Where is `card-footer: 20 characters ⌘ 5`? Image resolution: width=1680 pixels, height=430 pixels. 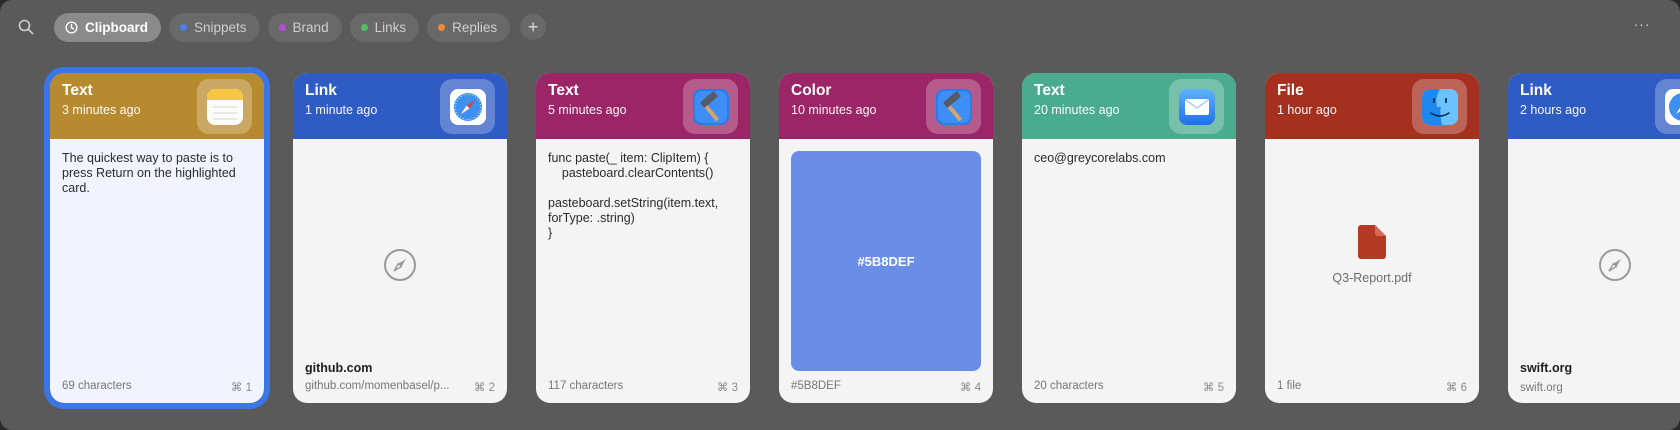
card-footer: 20 characters ⌘ 5 is located at coordinates (1129, 387).